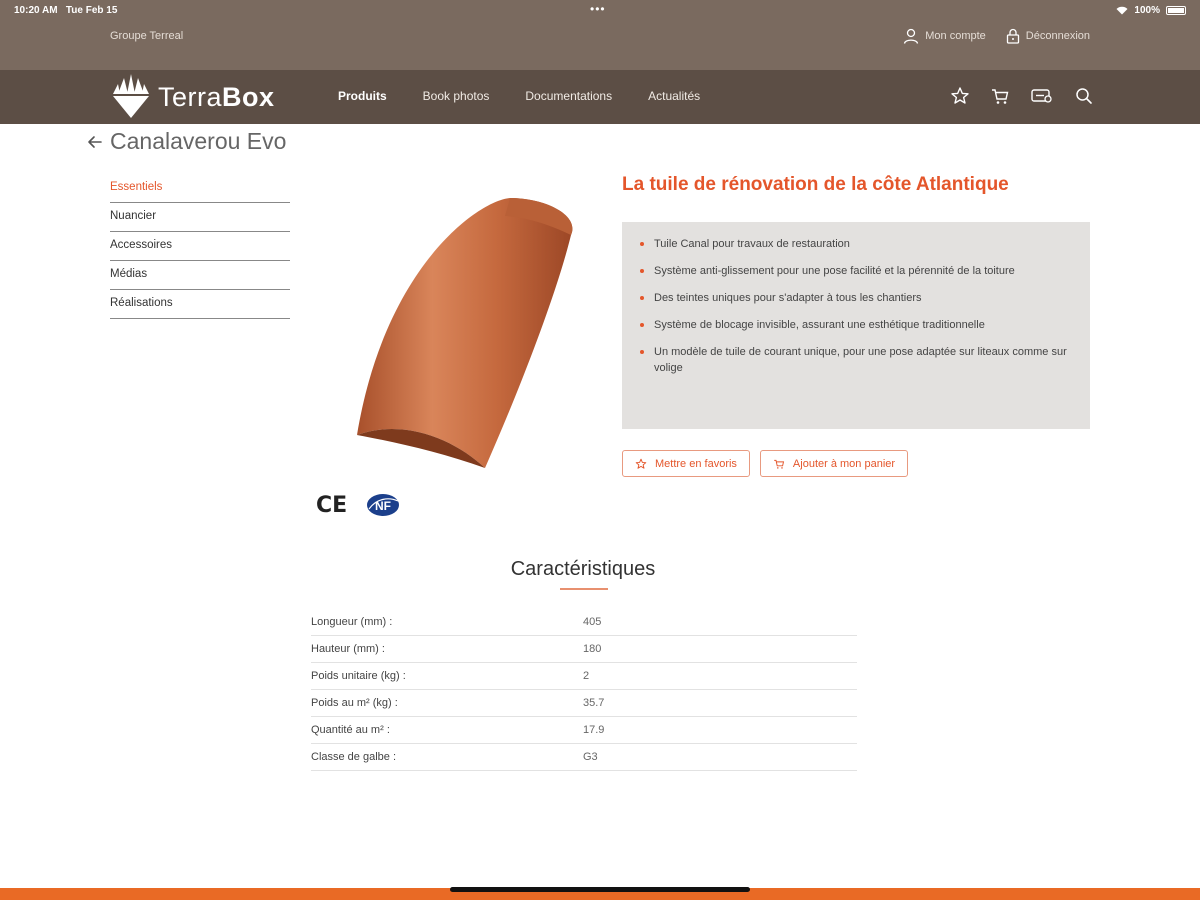 This screenshot has height=900, width=1200. I want to click on logo-terra: Terra, so click(190, 96).